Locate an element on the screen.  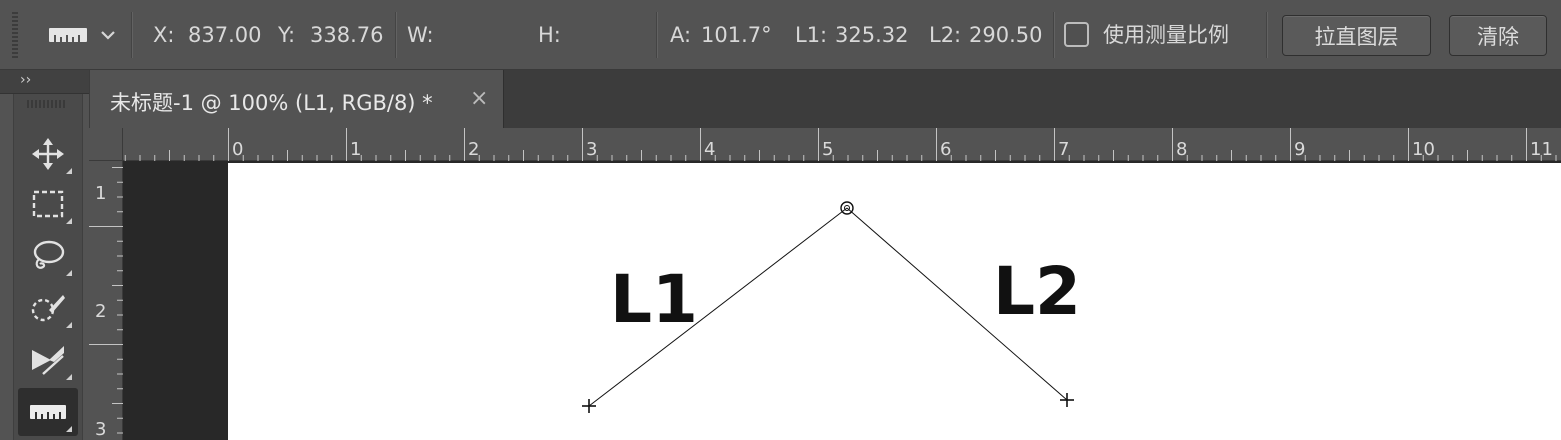
measure-endpoint-l1 is located at coordinates (589, 406).